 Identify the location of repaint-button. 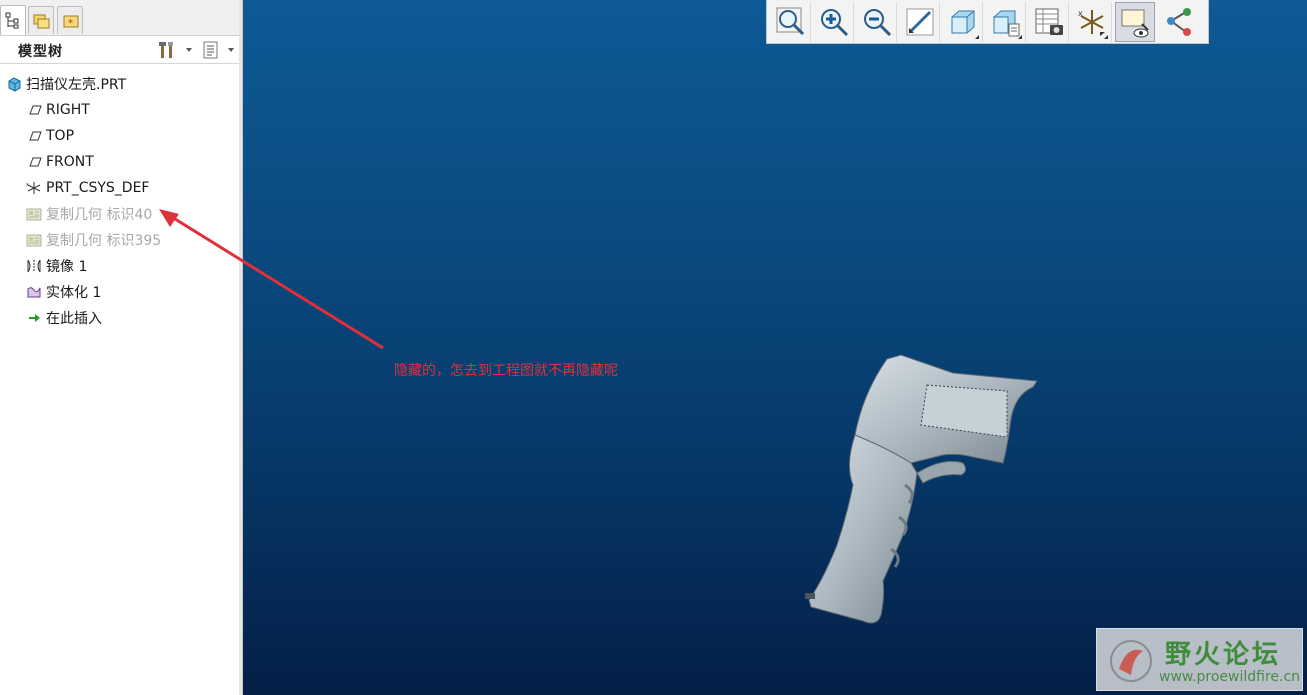
(920, 22).